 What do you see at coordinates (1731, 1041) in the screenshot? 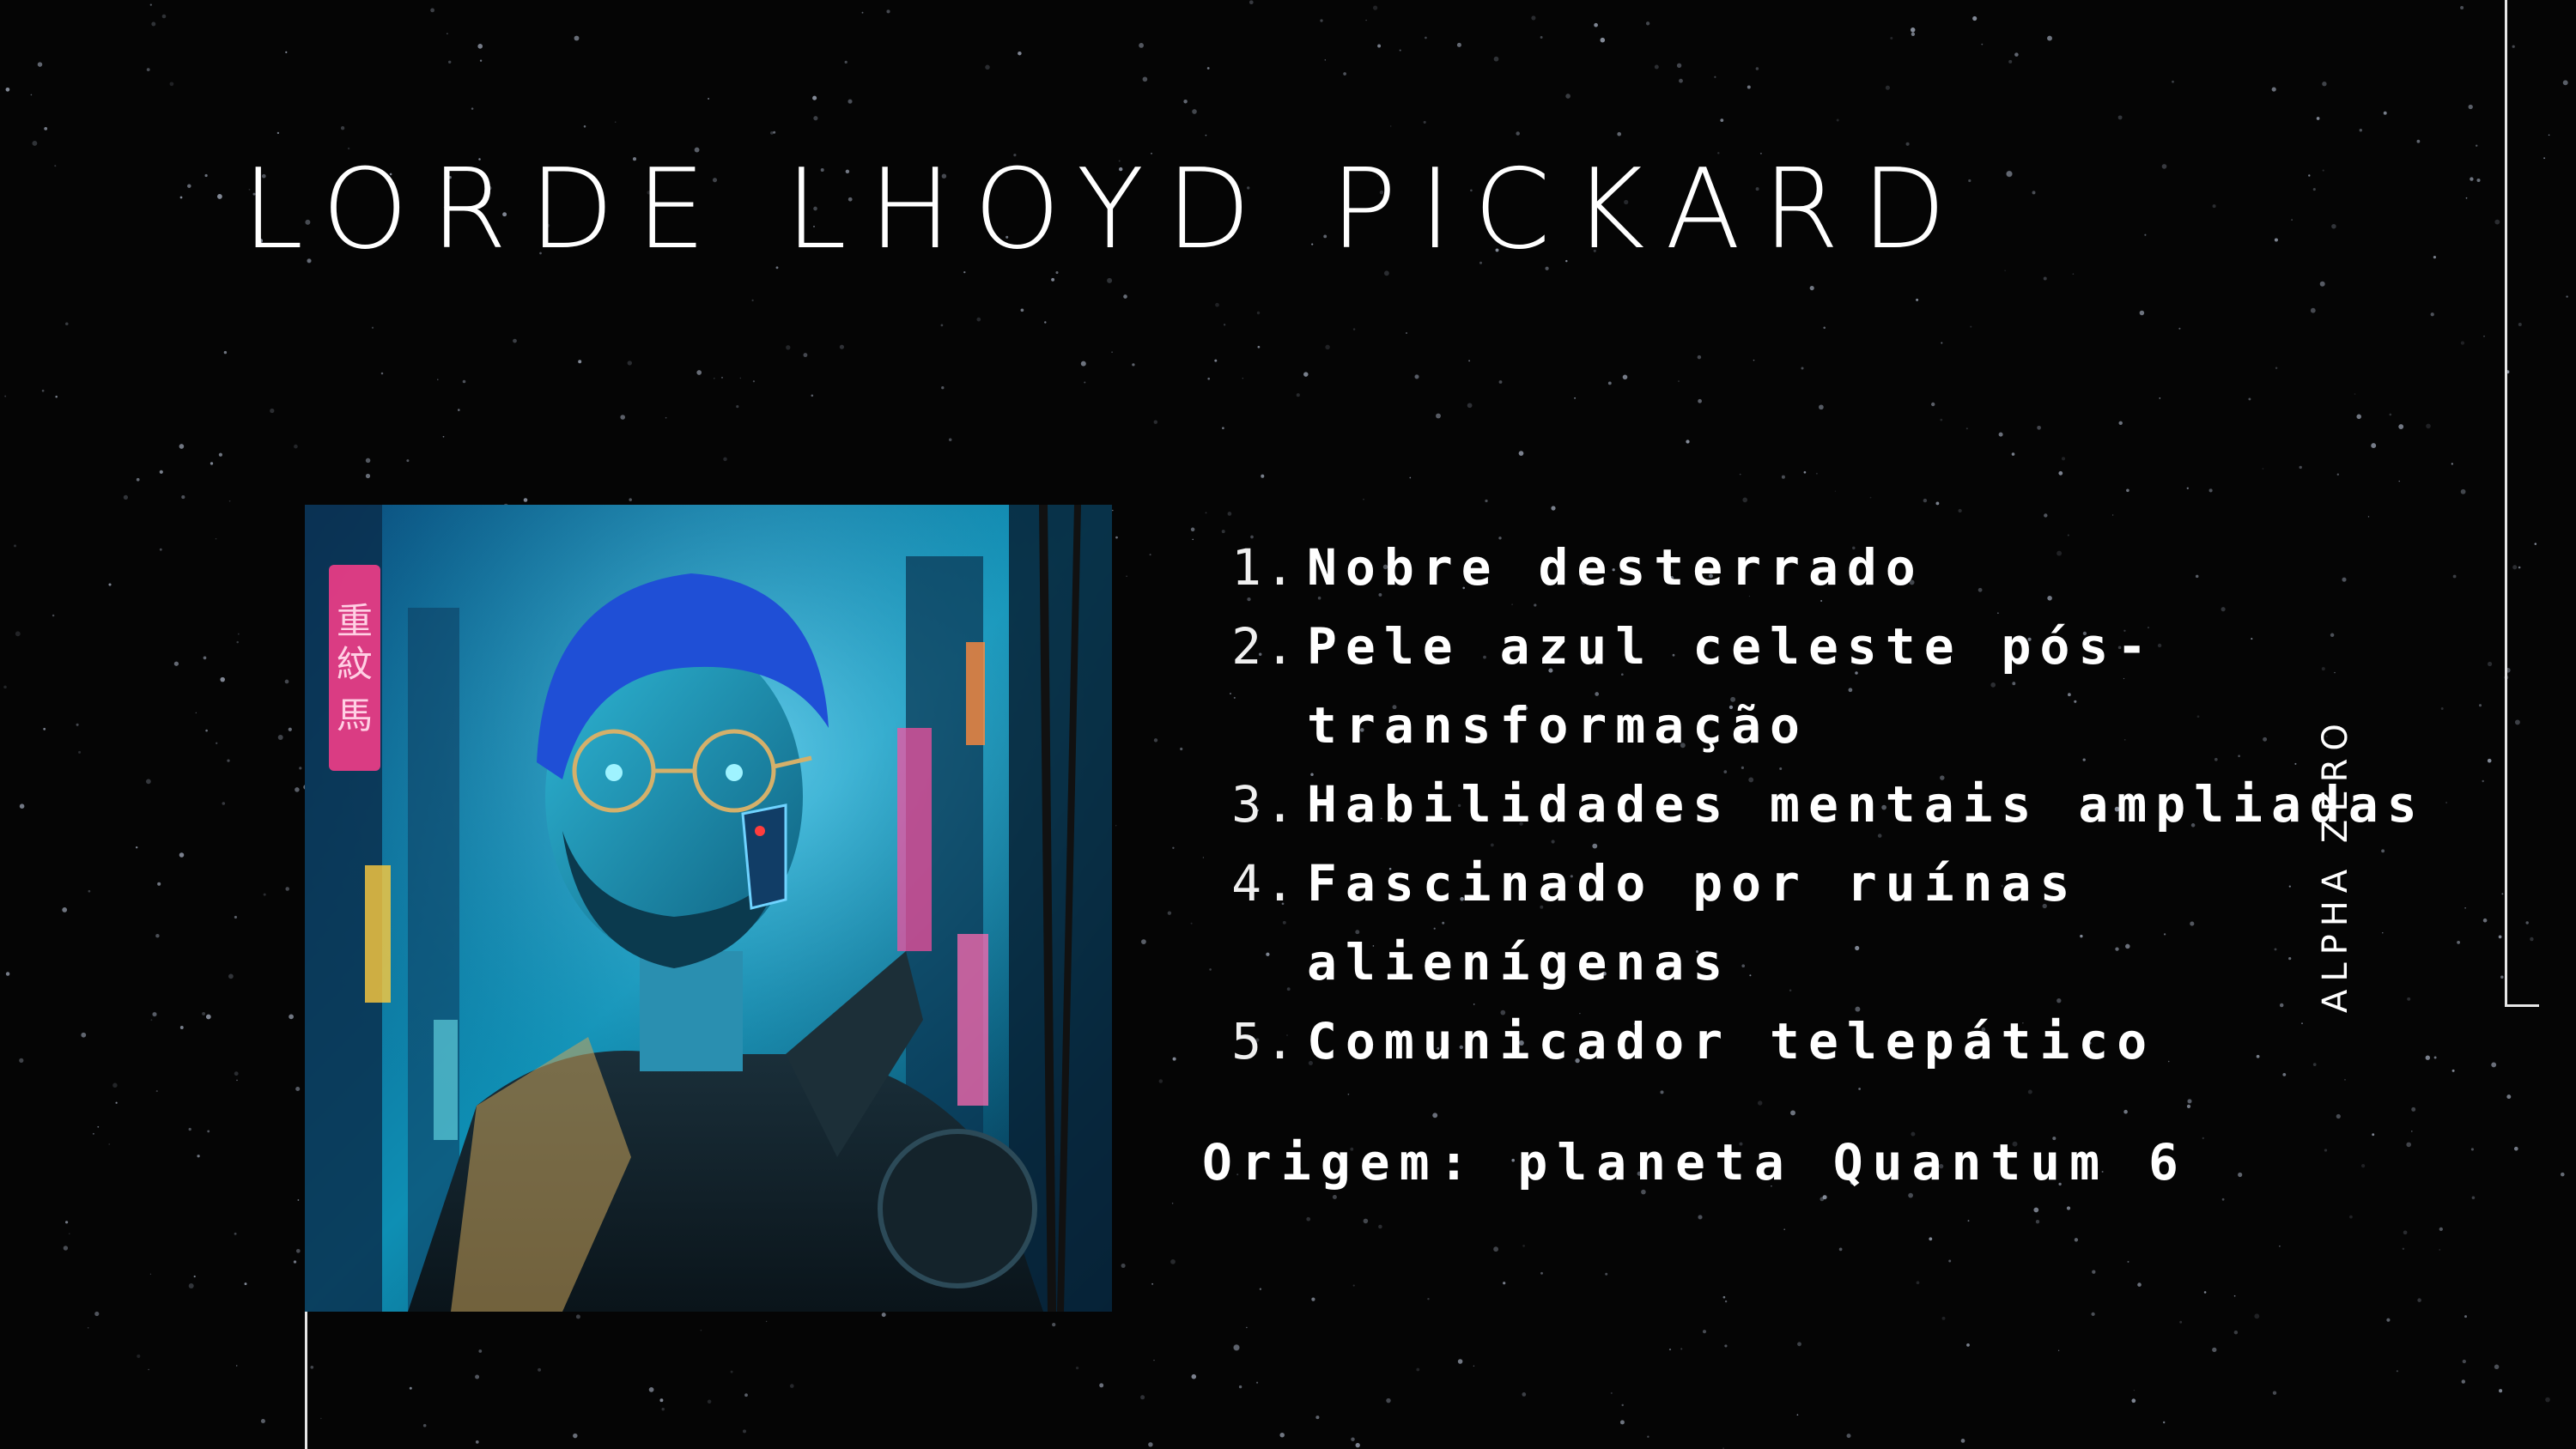
I see `list-item-text: Comunicador telepático` at bounding box center [1731, 1041].